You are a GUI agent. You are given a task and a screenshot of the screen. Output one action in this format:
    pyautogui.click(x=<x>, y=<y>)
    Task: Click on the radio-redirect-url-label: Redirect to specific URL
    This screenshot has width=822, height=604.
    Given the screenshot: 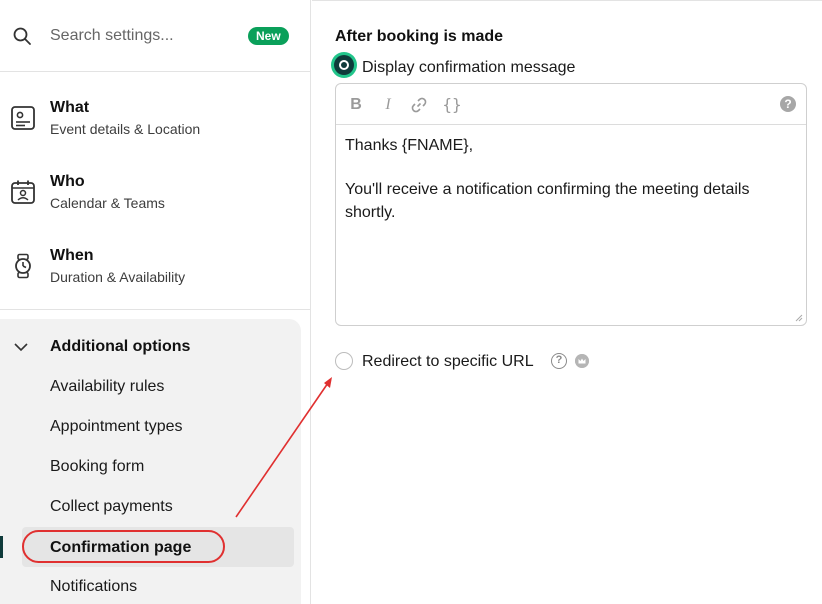 What is the action you would take?
    pyautogui.click(x=448, y=362)
    